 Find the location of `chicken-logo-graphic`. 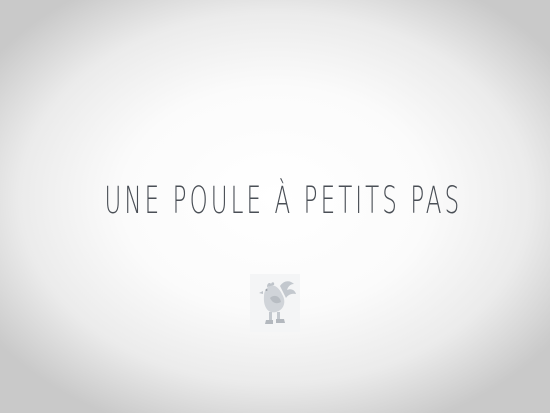

chicken-logo-graphic is located at coordinates (277, 302).